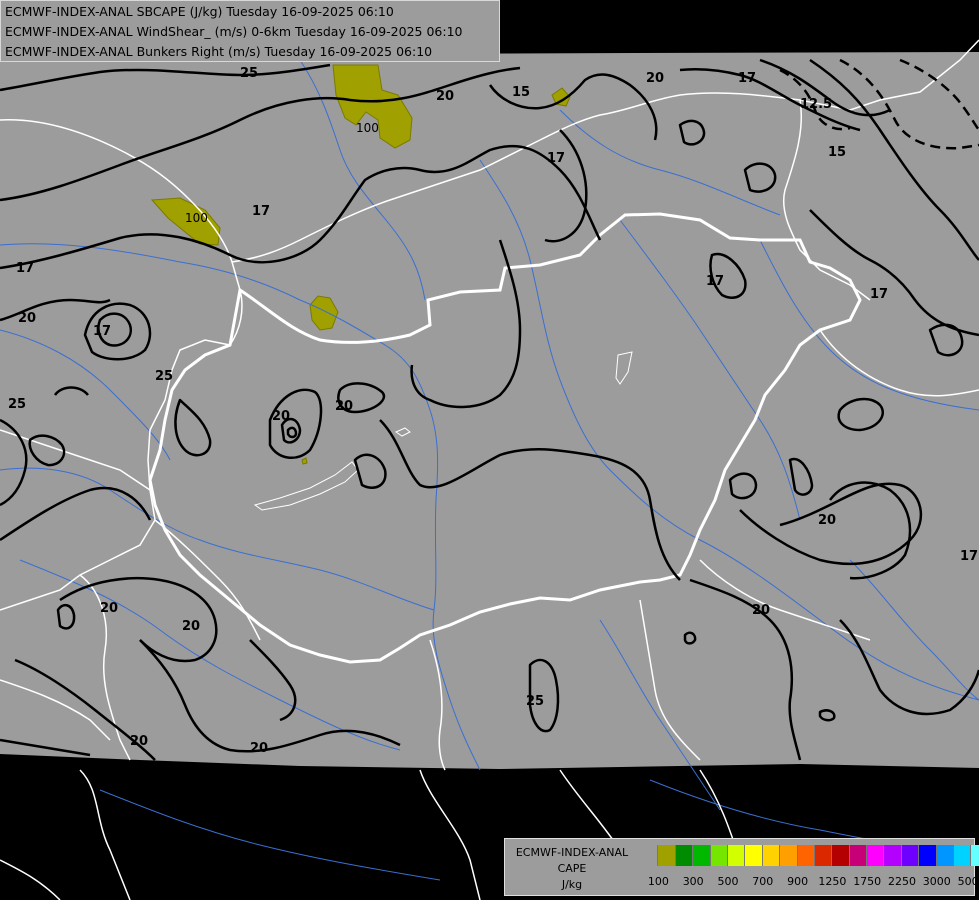  What do you see at coordinates (763, 881) in the screenshot?
I see `legend-tick-label: 700` at bounding box center [763, 881].